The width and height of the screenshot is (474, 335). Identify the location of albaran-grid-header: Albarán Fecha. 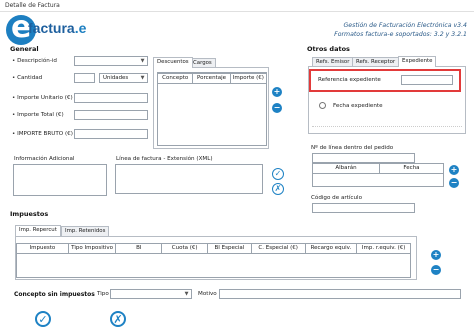
(378, 168).